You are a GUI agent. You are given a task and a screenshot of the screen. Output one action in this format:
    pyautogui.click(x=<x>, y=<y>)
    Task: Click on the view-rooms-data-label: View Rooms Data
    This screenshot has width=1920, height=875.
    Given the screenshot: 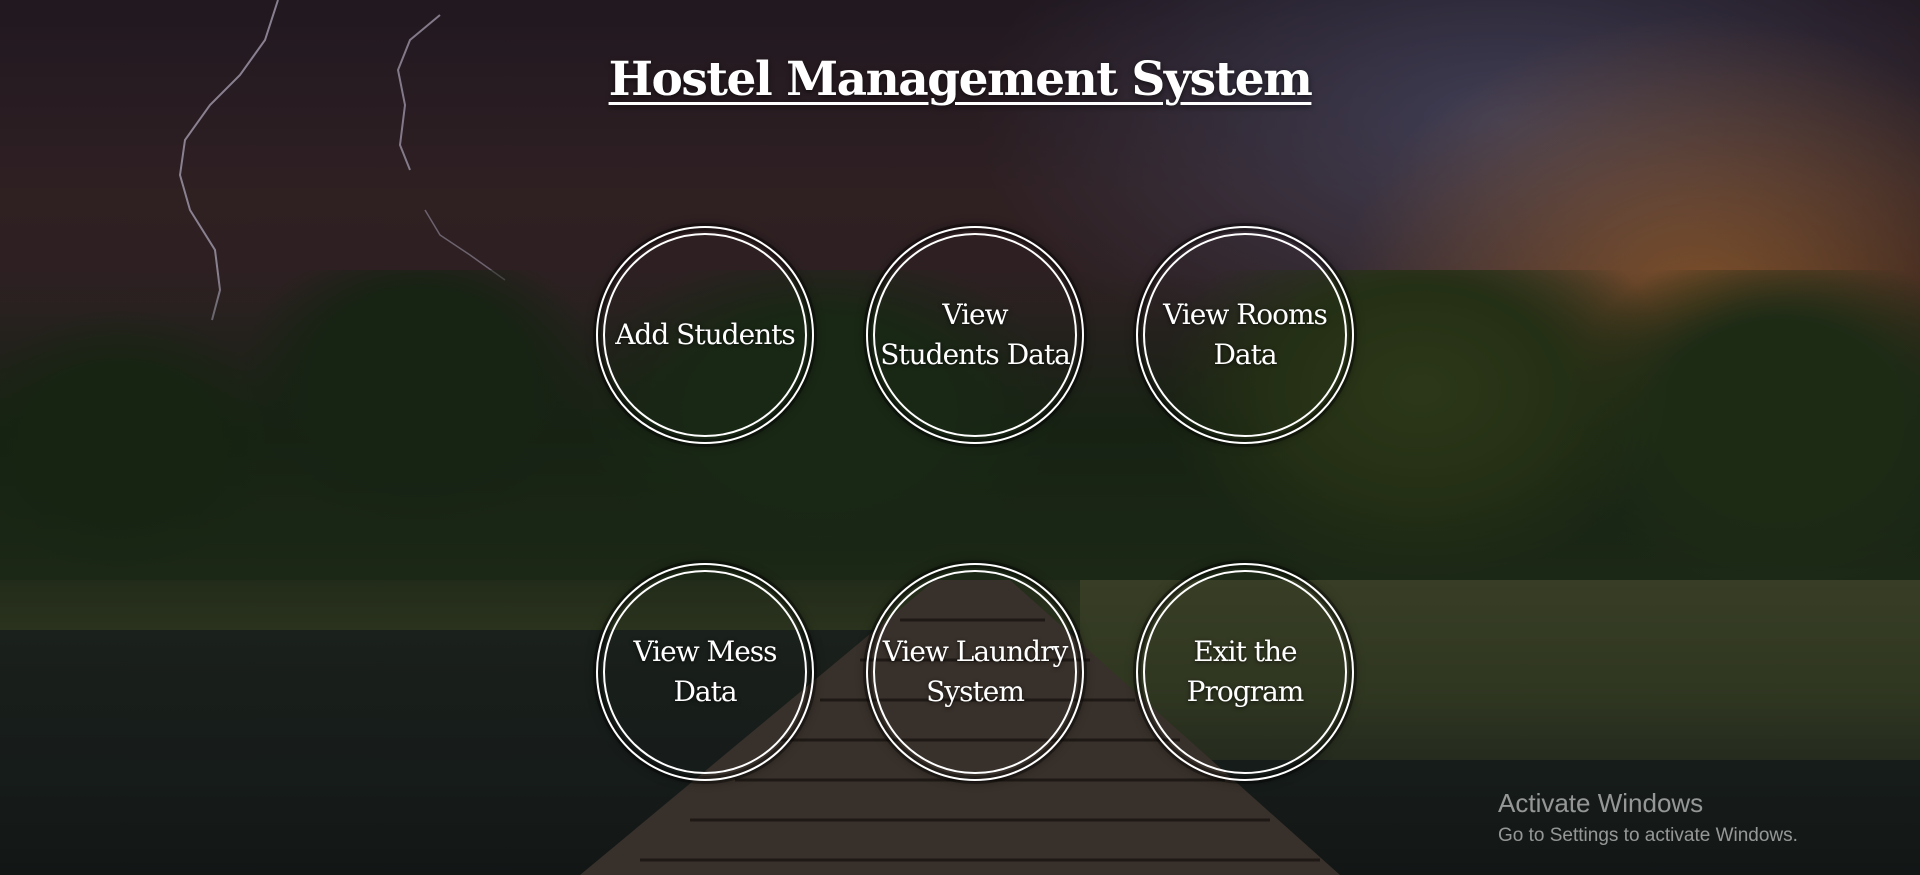 What is the action you would take?
    pyautogui.click(x=1245, y=334)
    